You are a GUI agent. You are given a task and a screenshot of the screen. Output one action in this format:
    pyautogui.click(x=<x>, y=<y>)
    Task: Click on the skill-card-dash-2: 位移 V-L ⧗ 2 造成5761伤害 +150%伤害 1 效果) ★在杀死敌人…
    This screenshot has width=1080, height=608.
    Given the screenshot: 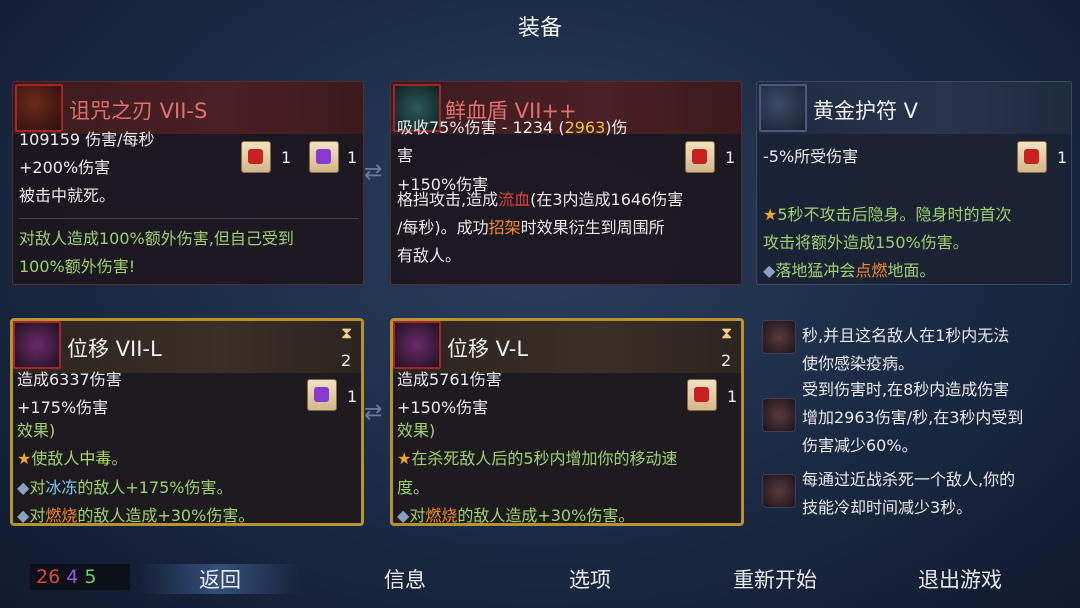 What is the action you would take?
    pyautogui.click(x=567, y=422)
    